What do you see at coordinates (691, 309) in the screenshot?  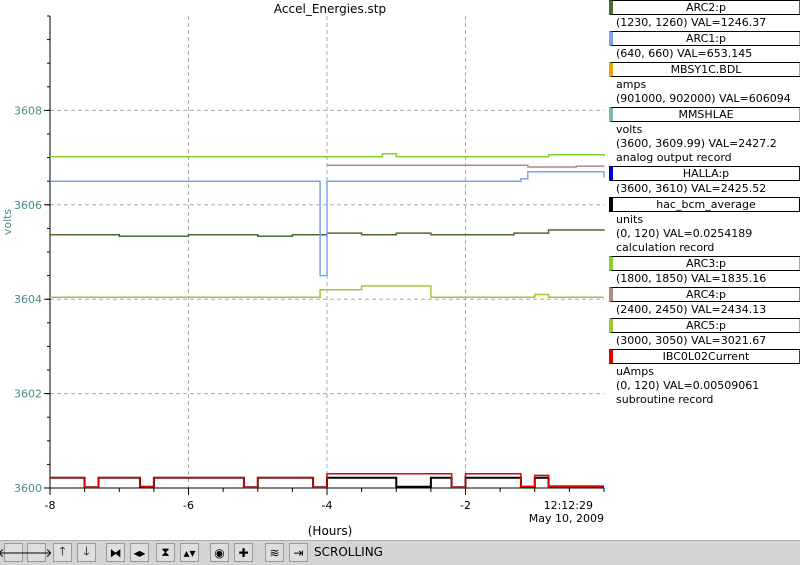 I see `legend-info-text: (2400, 2450) VAL=2434.13` at bounding box center [691, 309].